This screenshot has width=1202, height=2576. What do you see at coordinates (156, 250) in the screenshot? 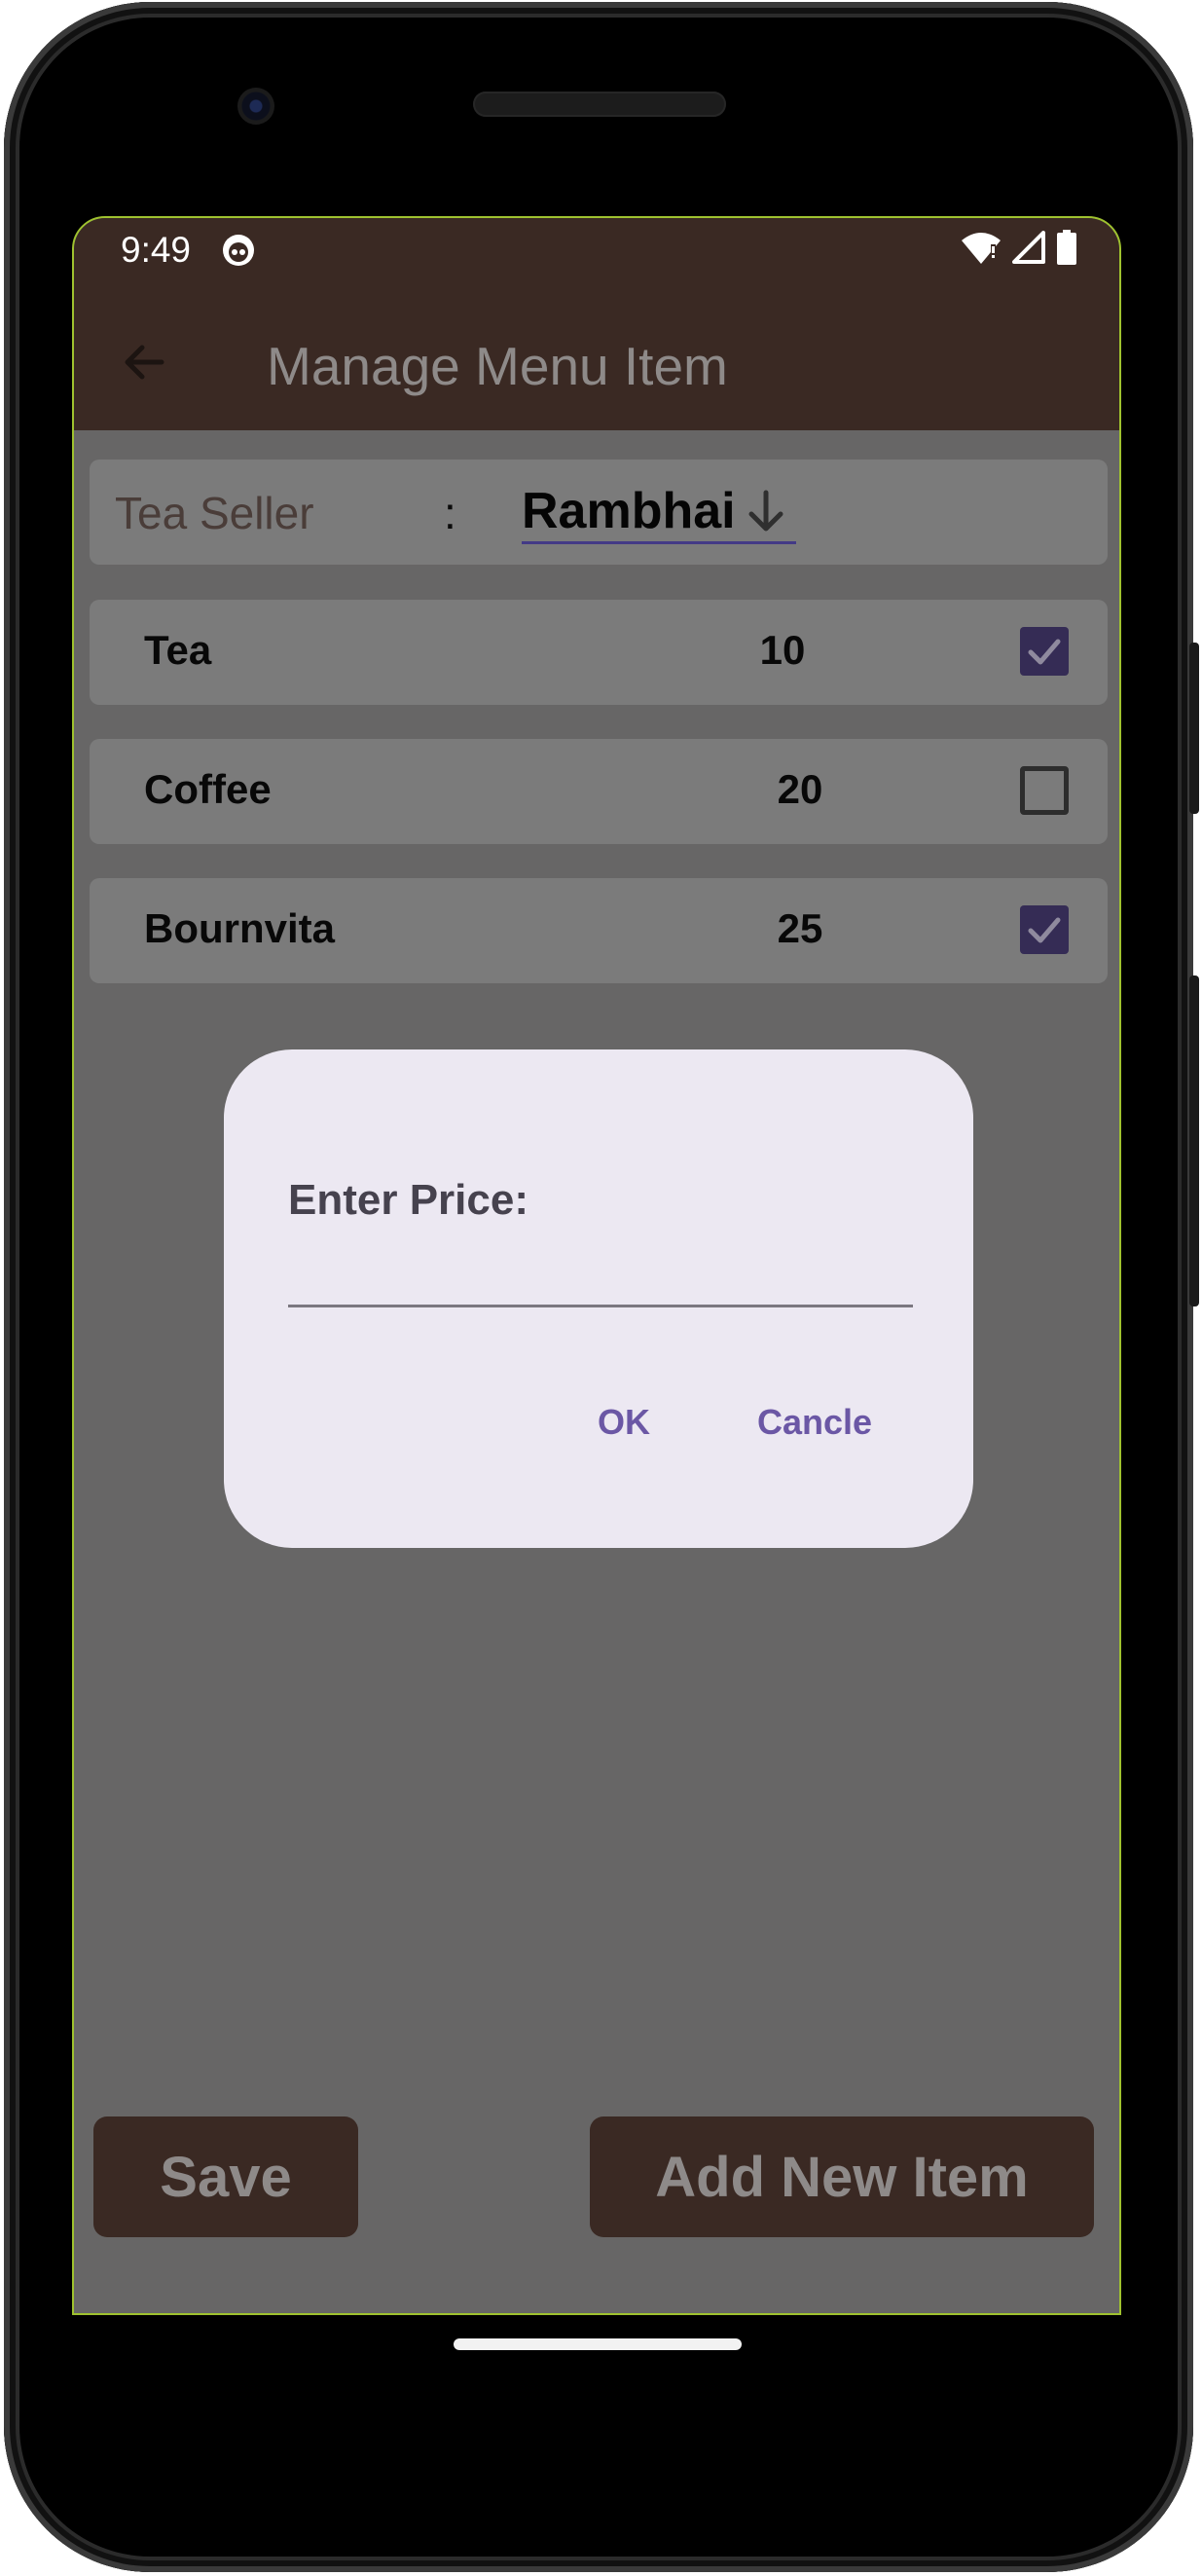
I see `status-time: 9:49` at bounding box center [156, 250].